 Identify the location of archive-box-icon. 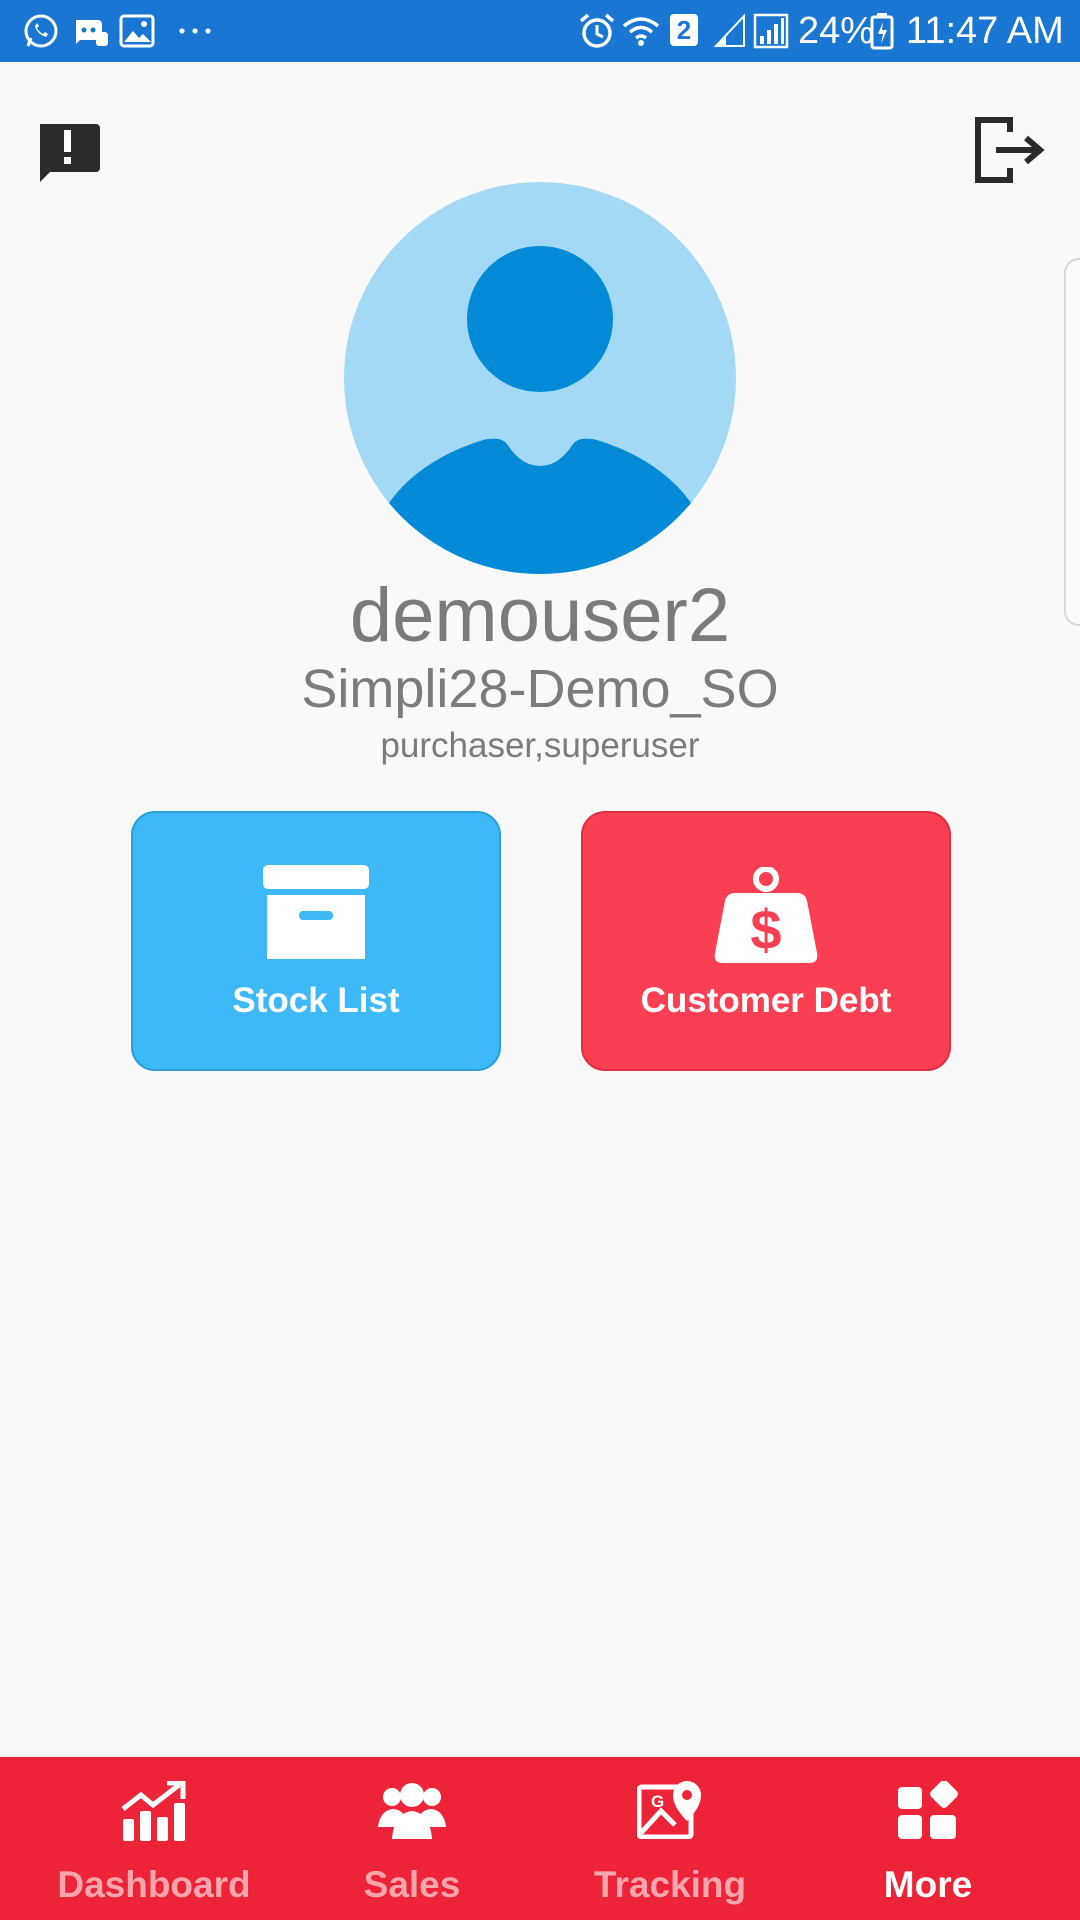
(316, 912).